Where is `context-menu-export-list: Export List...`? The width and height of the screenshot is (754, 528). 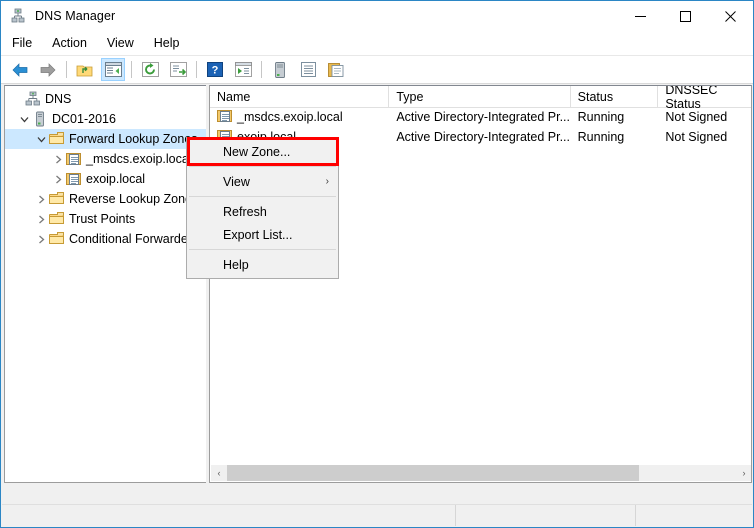
context-menu-export-list: Export List... is located at coordinates (262, 234).